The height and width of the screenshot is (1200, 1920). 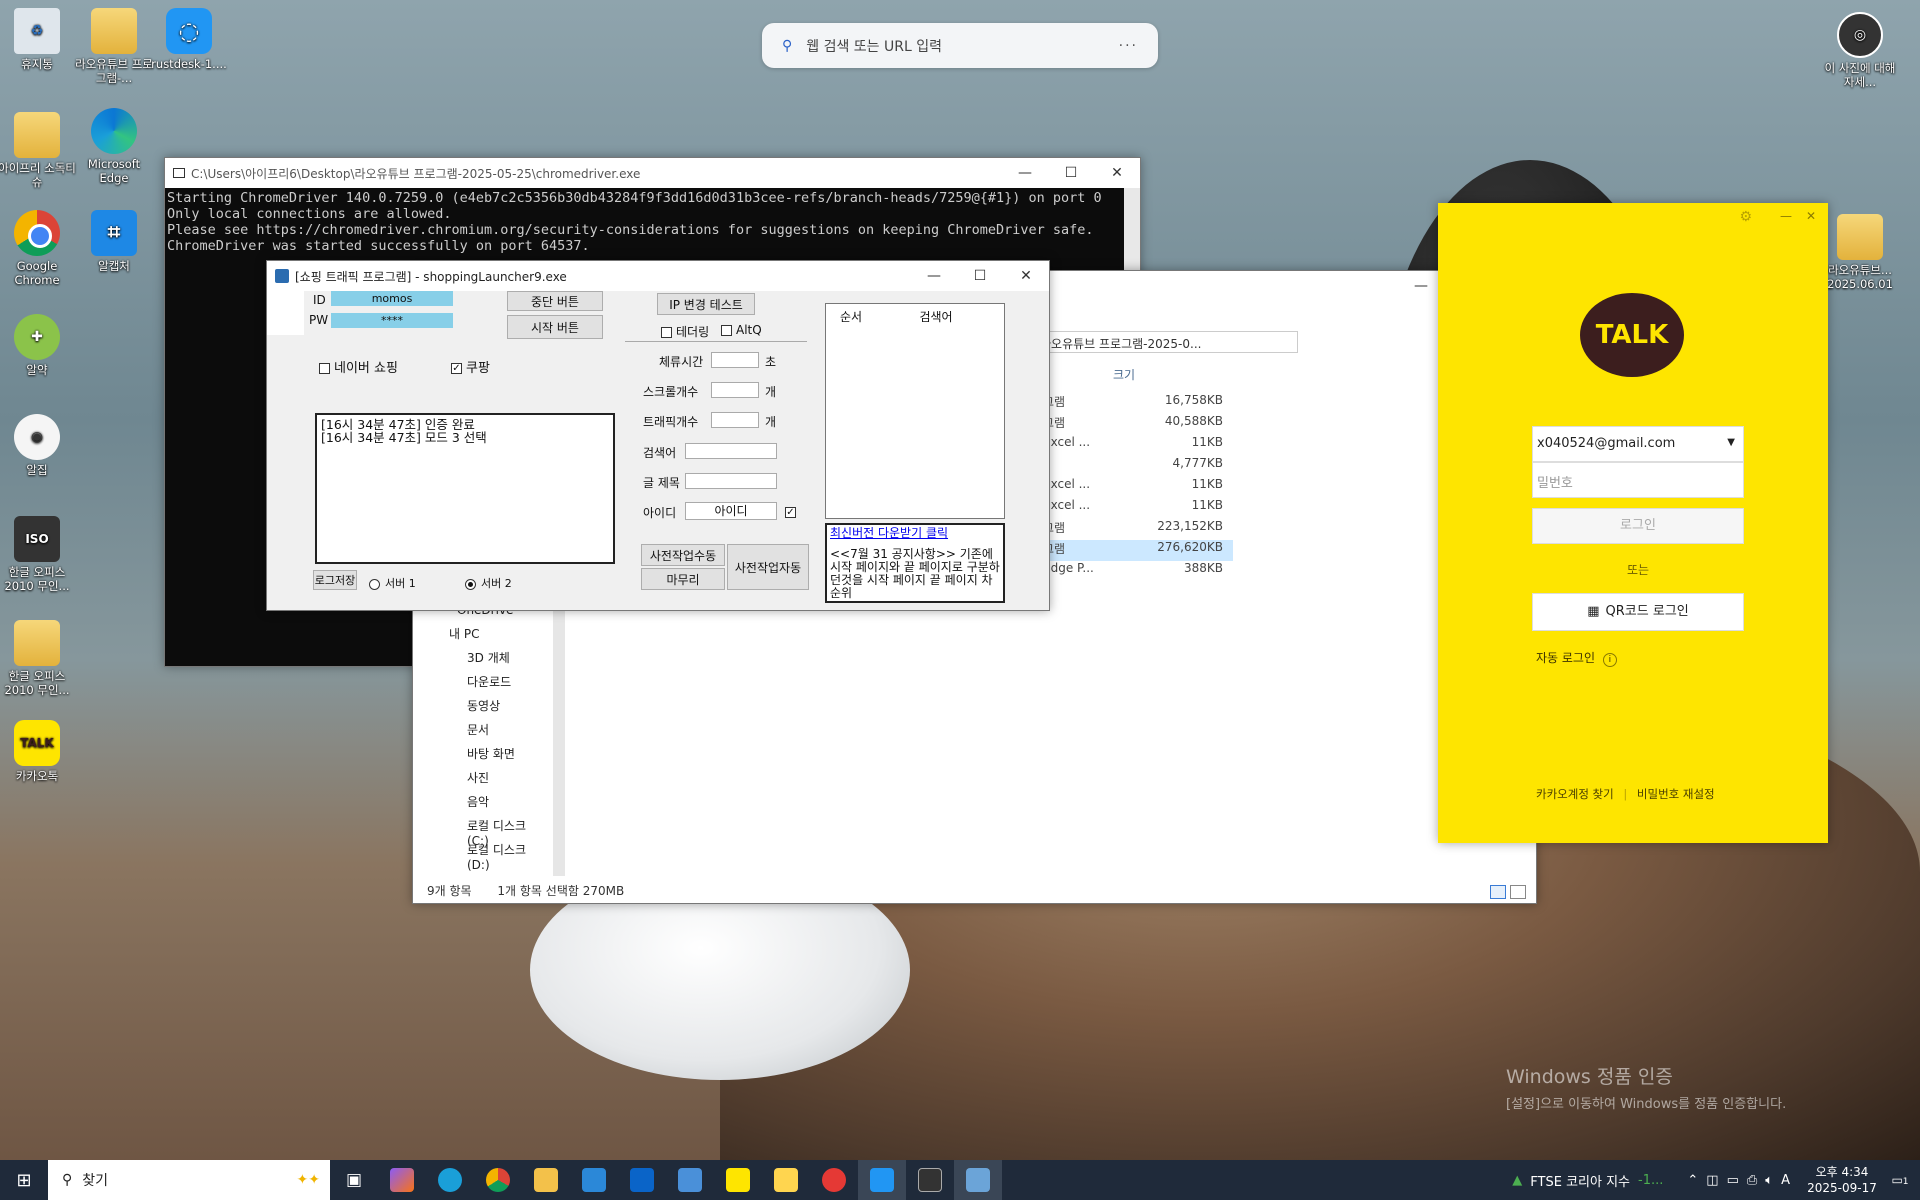 What do you see at coordinates (1128, 46) in the screenshot?
I see `more-icon: ···` at bounding box center [1128, 46].